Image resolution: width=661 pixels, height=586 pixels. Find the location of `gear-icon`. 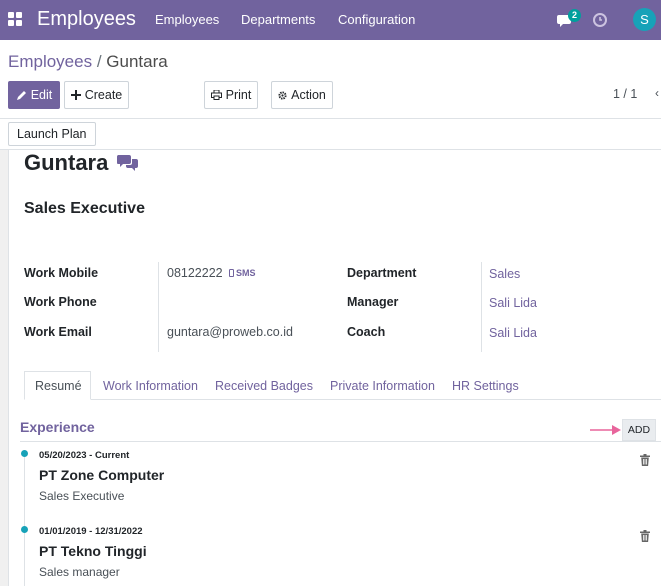

gear-icon is located at coordinates (282, 95).